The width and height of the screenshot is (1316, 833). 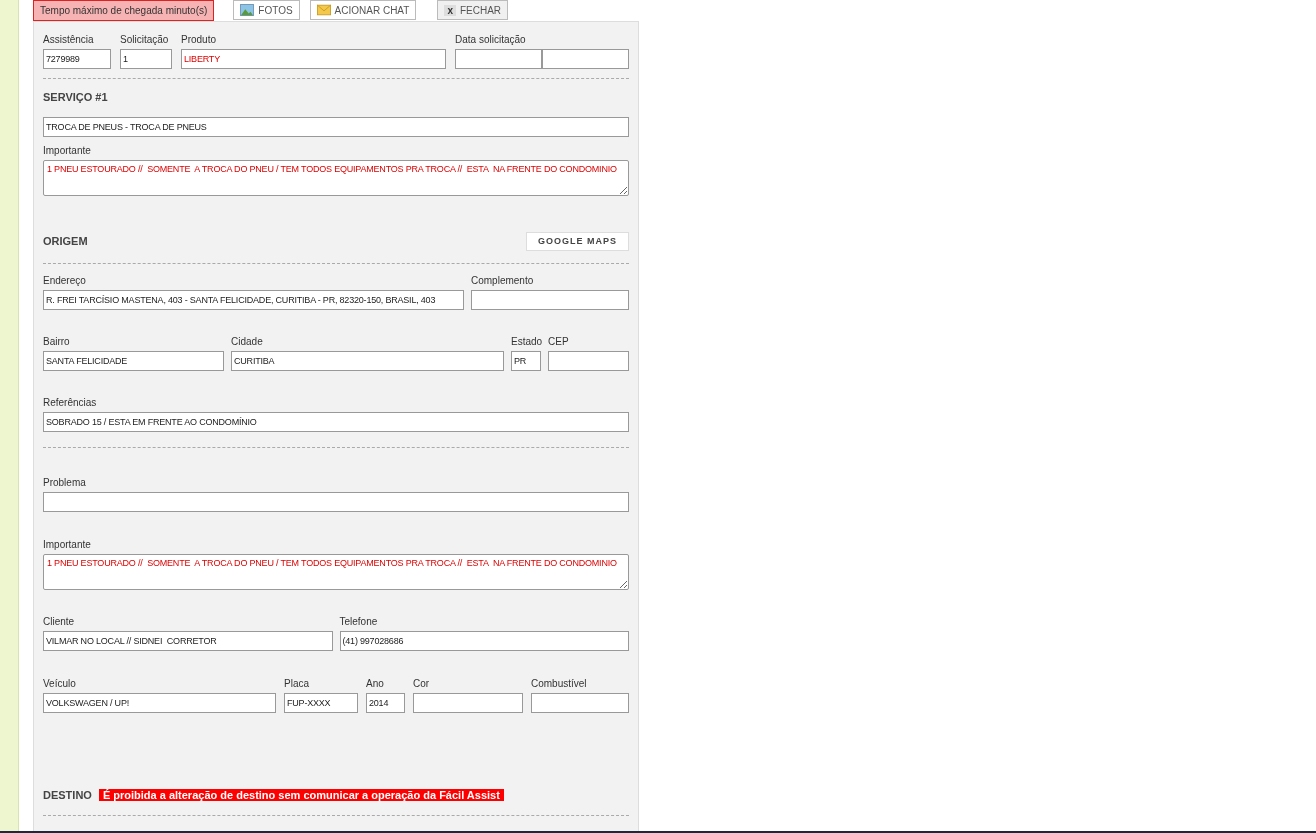 What do you see at coordinates (498, 59) in the screenshot?
I see `date-field` at bounding box center [498, 59].